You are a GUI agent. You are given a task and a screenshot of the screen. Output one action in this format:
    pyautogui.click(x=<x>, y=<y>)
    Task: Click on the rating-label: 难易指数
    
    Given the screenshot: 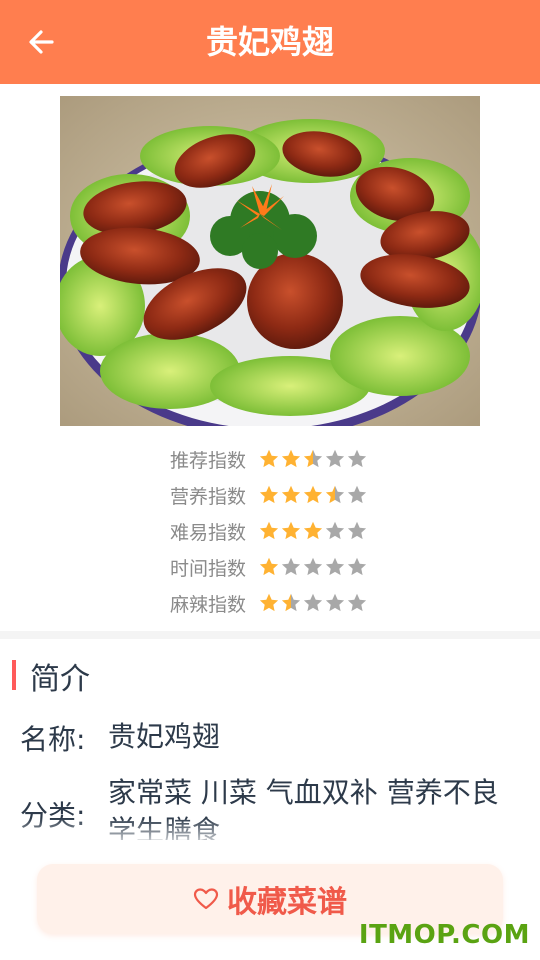 What is the action you would take?
    pyautogui.click(x=208, y=532)
    